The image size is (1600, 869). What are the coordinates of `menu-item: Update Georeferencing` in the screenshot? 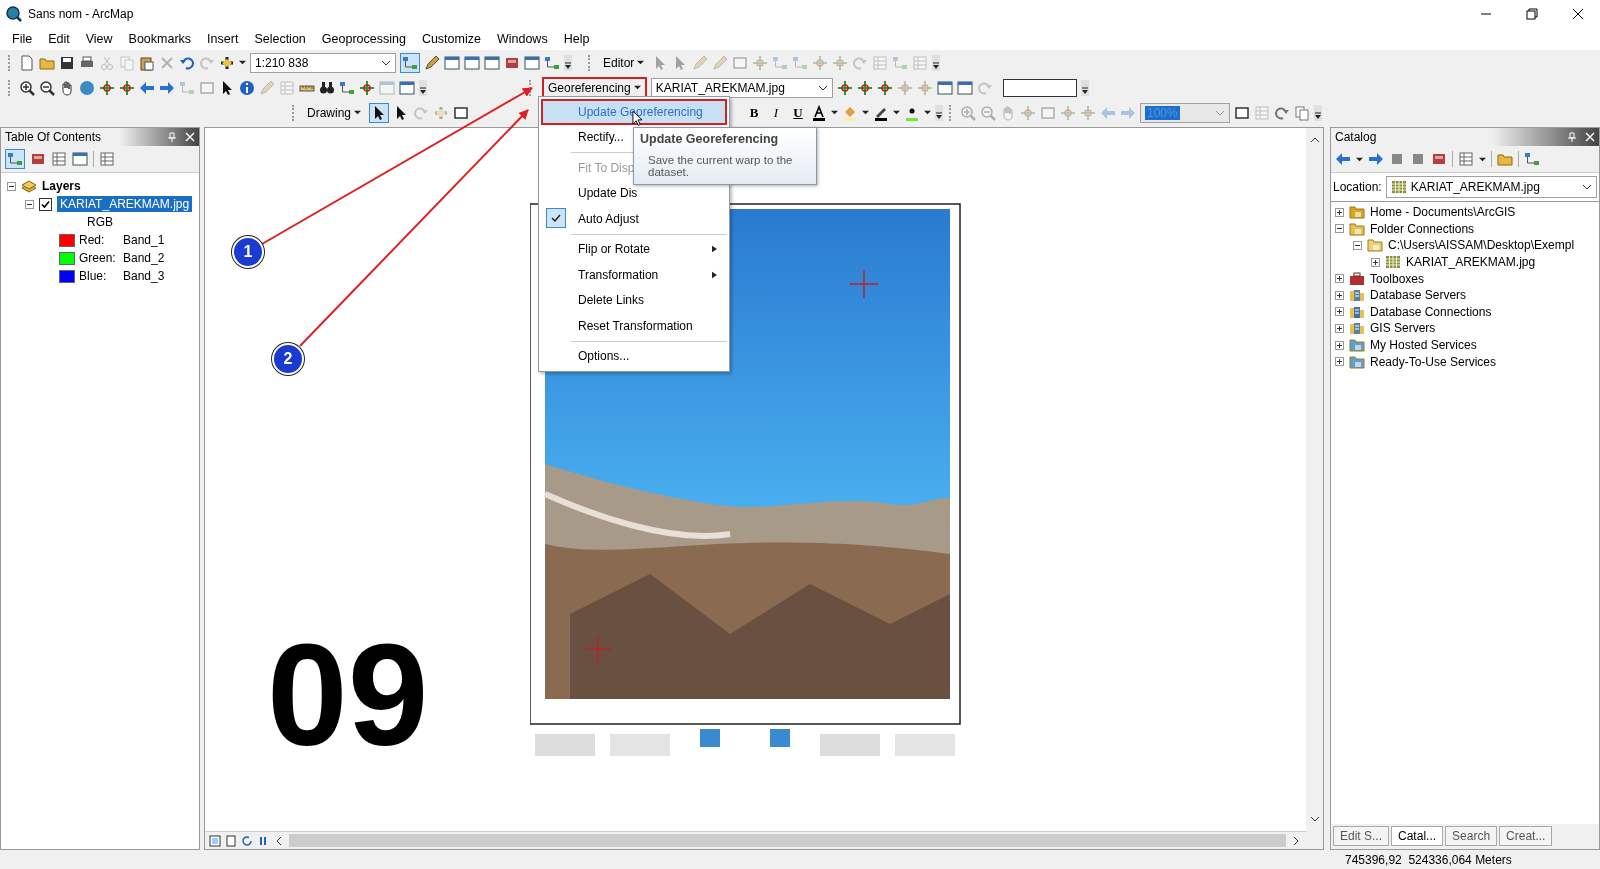 It's located at (634, 112).